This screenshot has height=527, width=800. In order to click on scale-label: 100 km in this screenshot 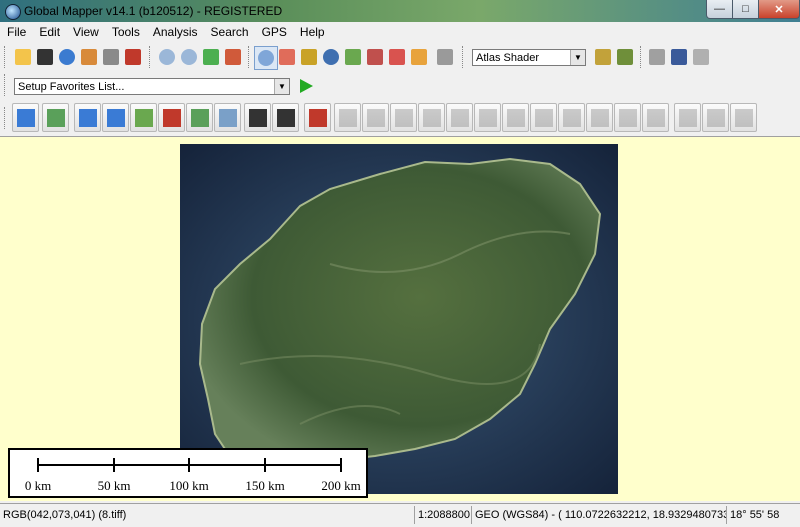, I will do `click(189, 485)`.